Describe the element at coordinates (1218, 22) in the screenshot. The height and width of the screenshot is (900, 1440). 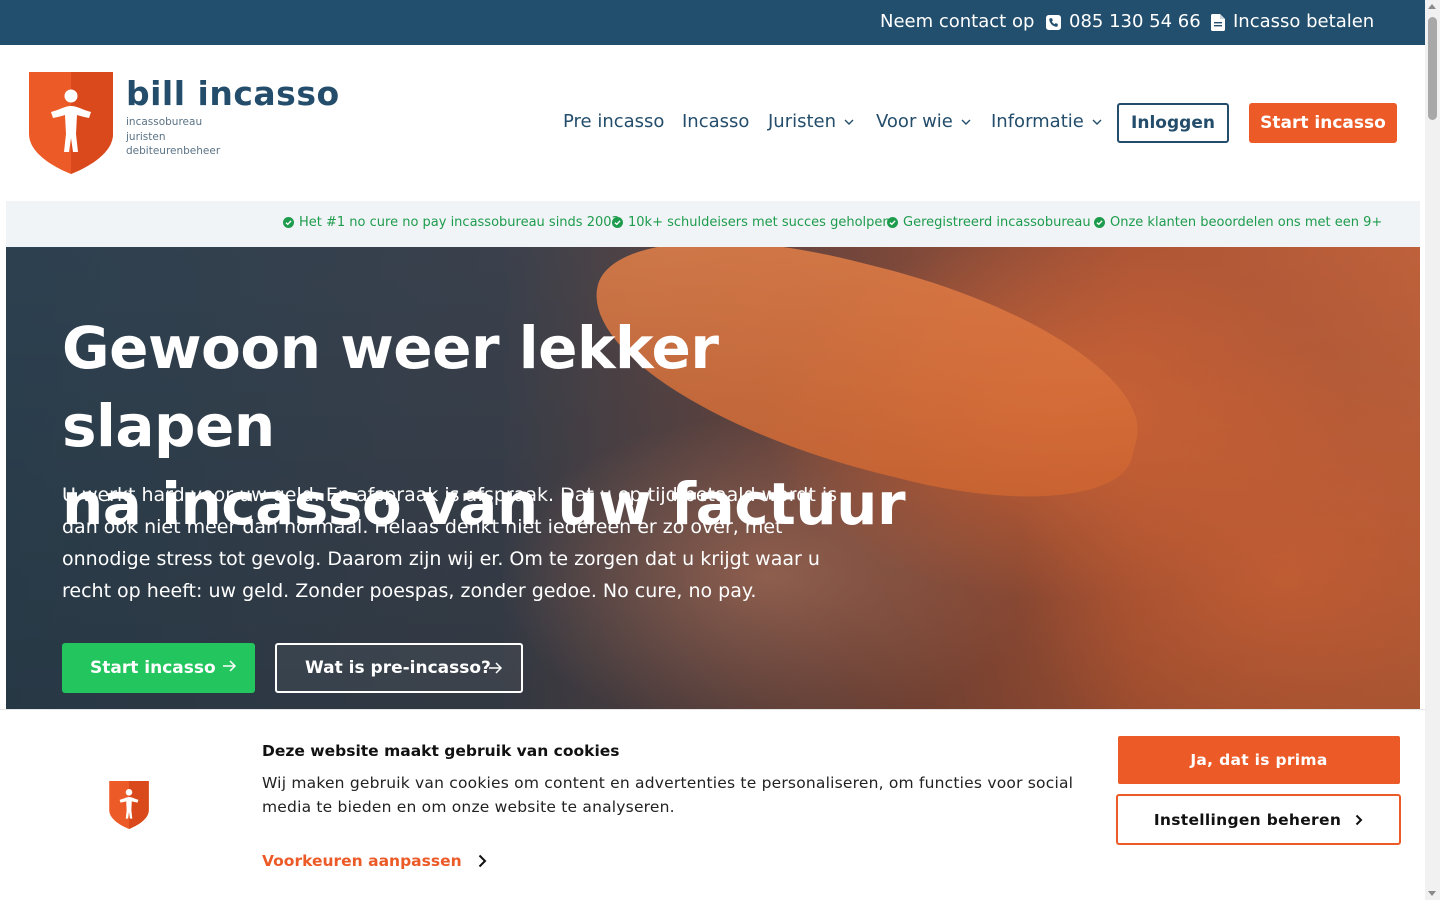
I see `document-icon` at that location.